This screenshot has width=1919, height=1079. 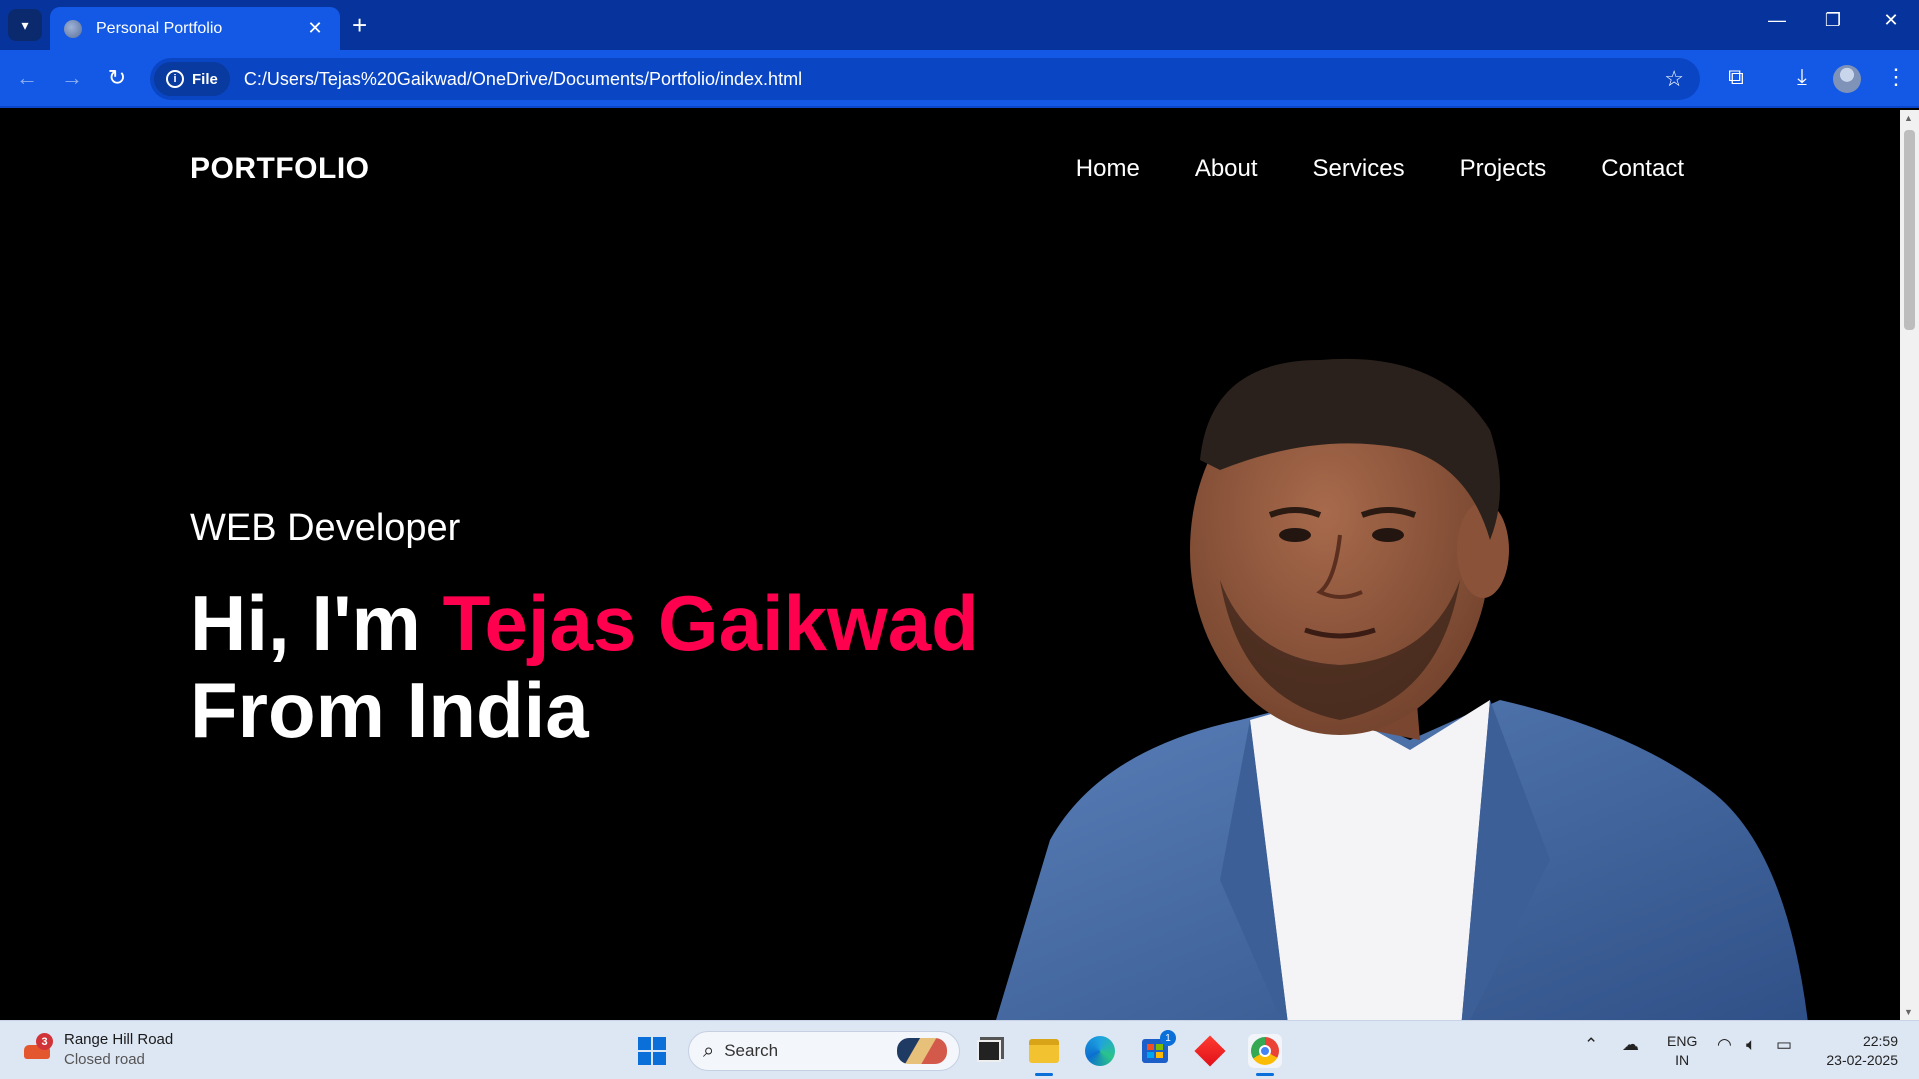 I want to click on scroll-up-icon: ▲, so click(x=1908, y=118).